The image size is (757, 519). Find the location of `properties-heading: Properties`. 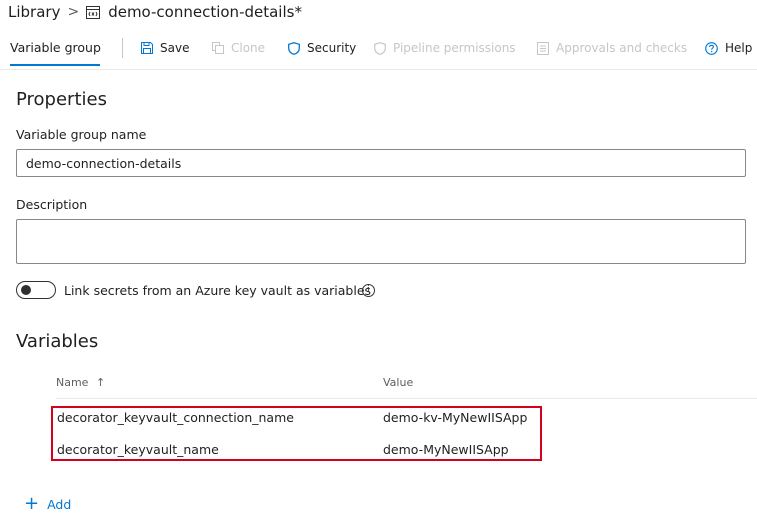

properties-heading: Properties is located at coordinates (61, 99).